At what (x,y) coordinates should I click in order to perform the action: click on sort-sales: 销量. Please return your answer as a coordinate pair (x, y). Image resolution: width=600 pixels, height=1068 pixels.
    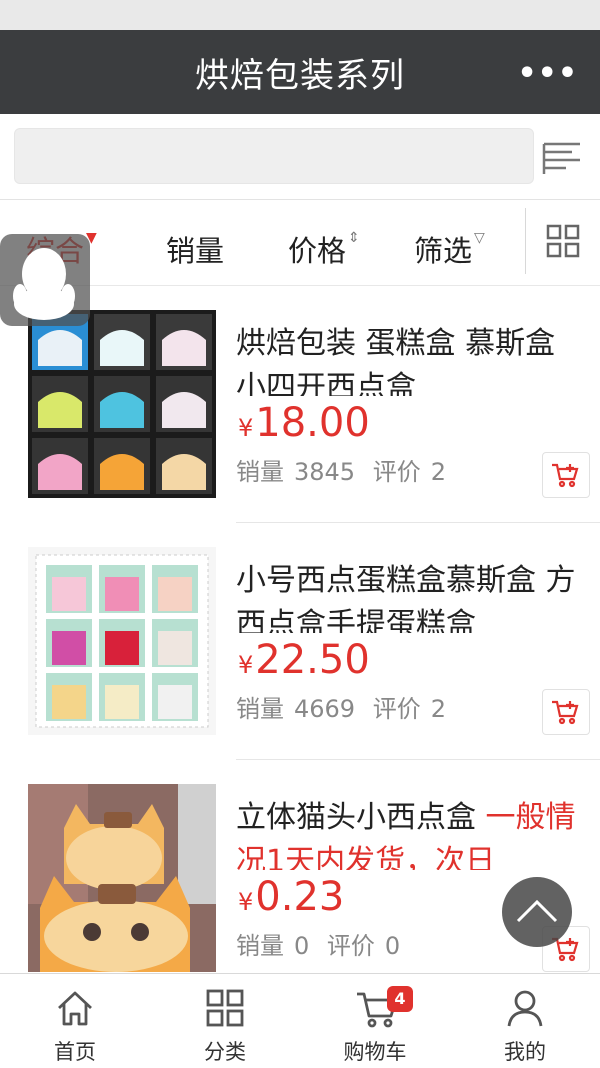
    Looking at the image, I should click on (195, 249).